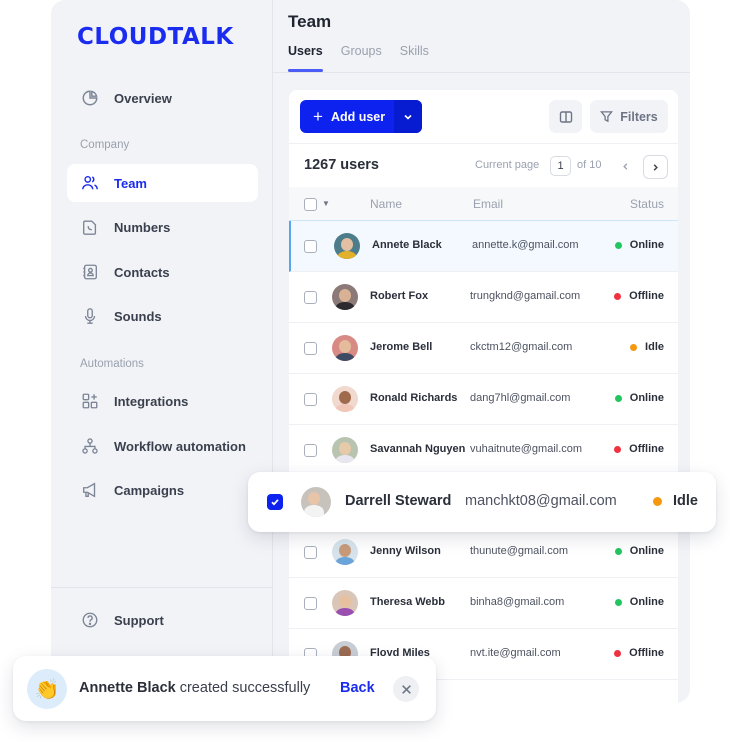  Describe the element at coordinates (162, 401) in the screenshot. I see `sidebar-item-integrations: Integrations` at that location.